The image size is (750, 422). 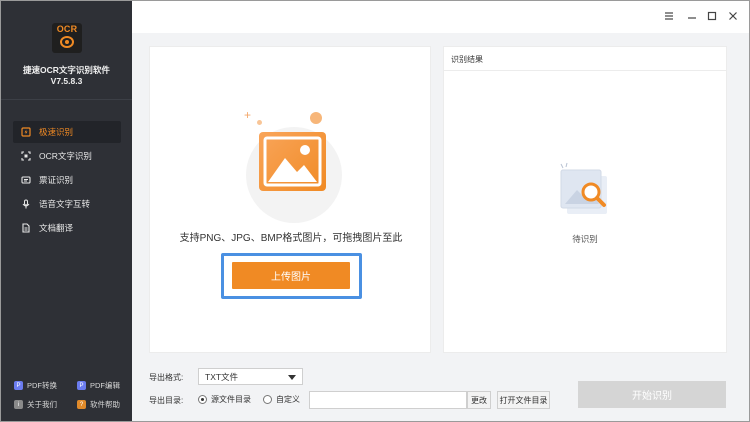 I want to click on eye-icon, so click(x=67, y=42).